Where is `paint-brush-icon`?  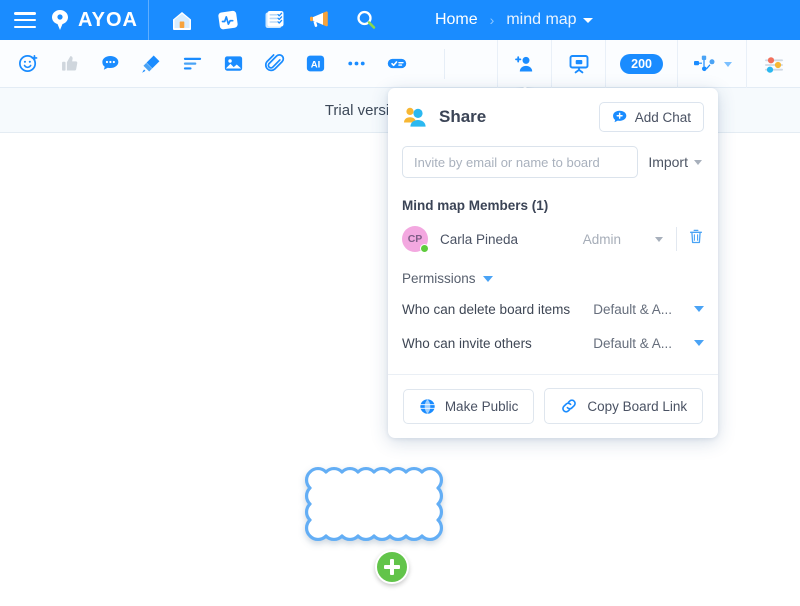
paint-brush-icon is located at coordinates (151, 64).